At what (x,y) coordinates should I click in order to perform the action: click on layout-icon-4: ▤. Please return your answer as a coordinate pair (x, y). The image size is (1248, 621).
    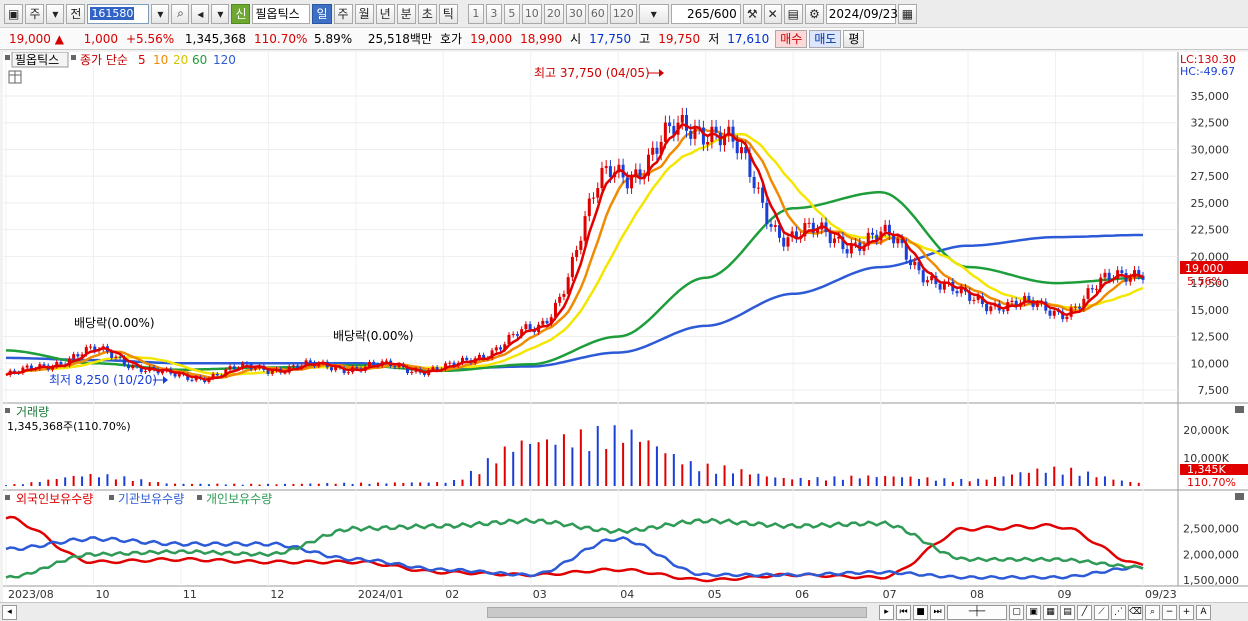
    Looking at the image, I should click on (1067, 612).